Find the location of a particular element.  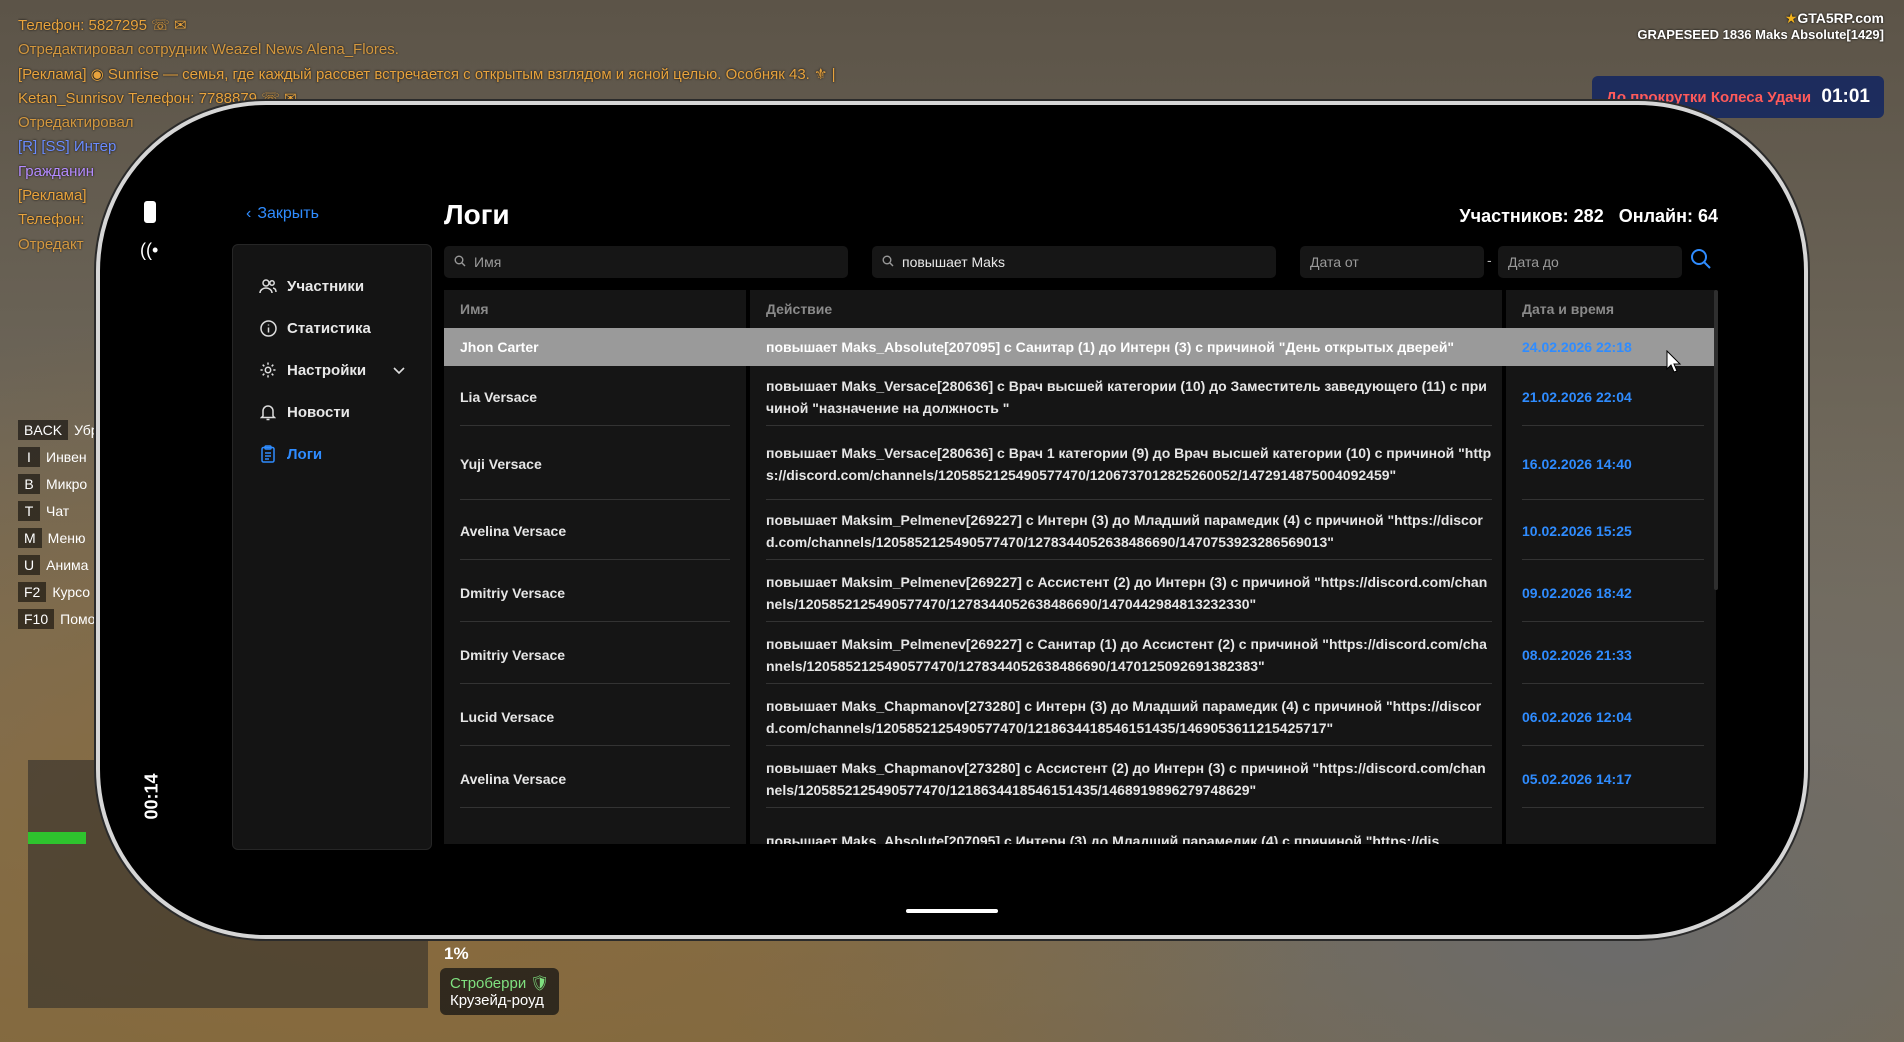

table-cell-name: Lucid Versace is located at coordinates (595, 717).